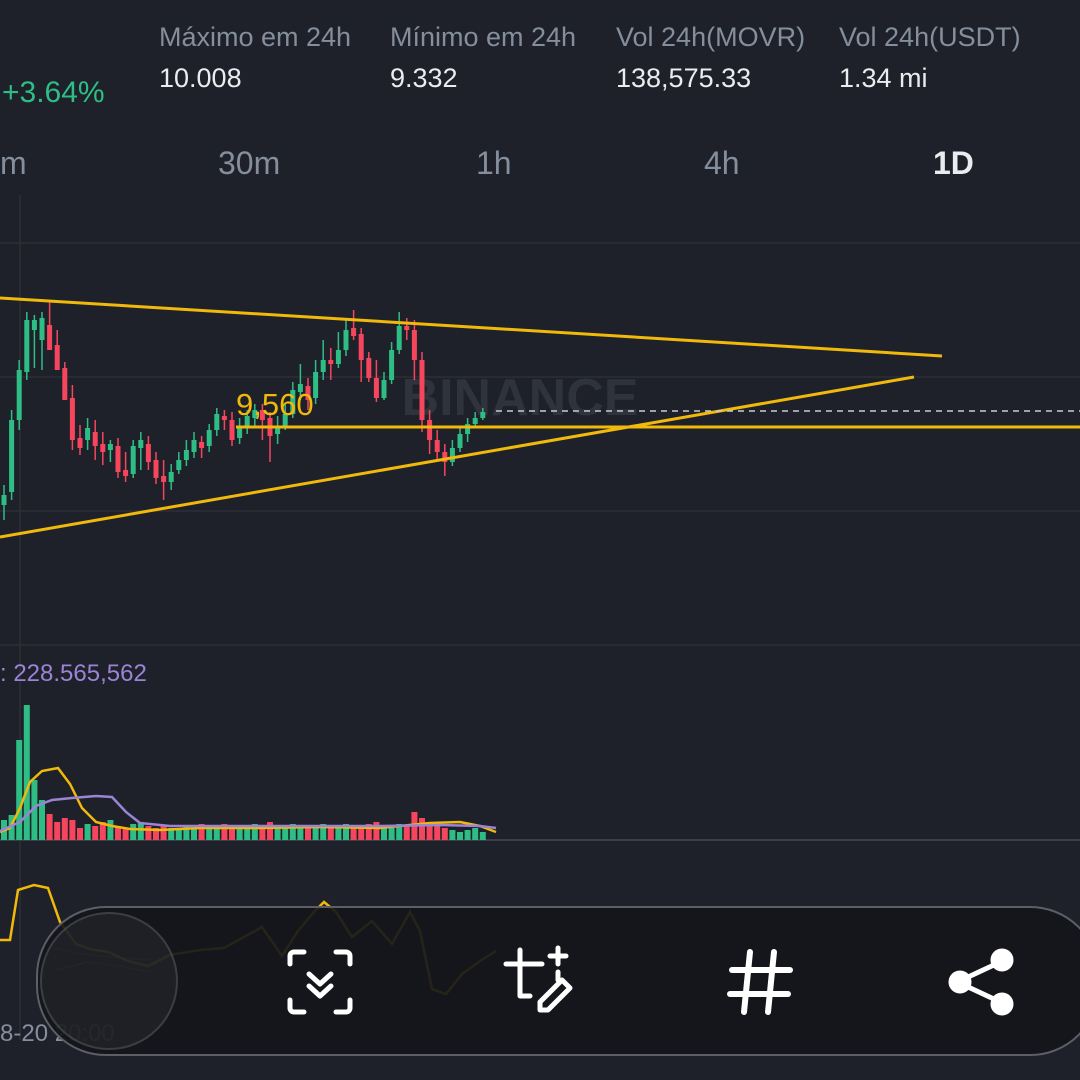  Describe the element at coordinates (711, 37) in the screenshot. I see `stat-vol-base-label: Vol 24h(MOVR)` at that location.